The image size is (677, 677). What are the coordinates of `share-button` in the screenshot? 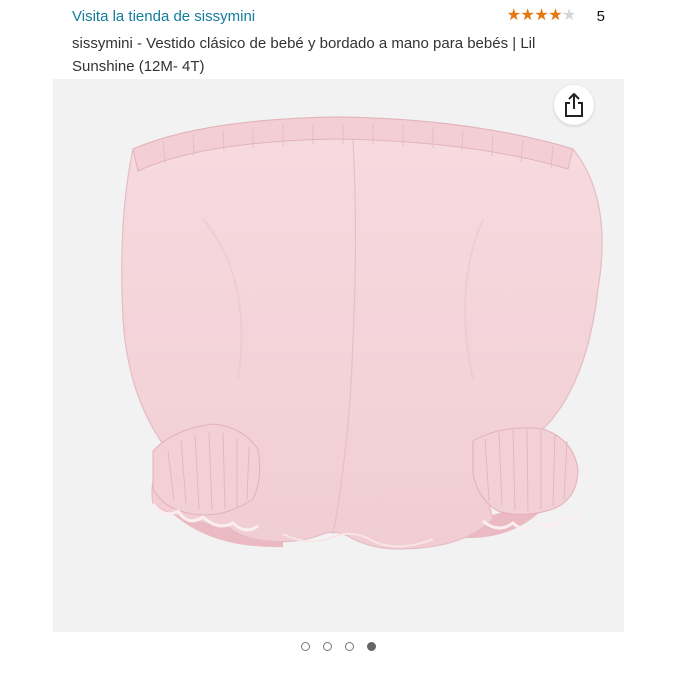 It's located at (574, 105).